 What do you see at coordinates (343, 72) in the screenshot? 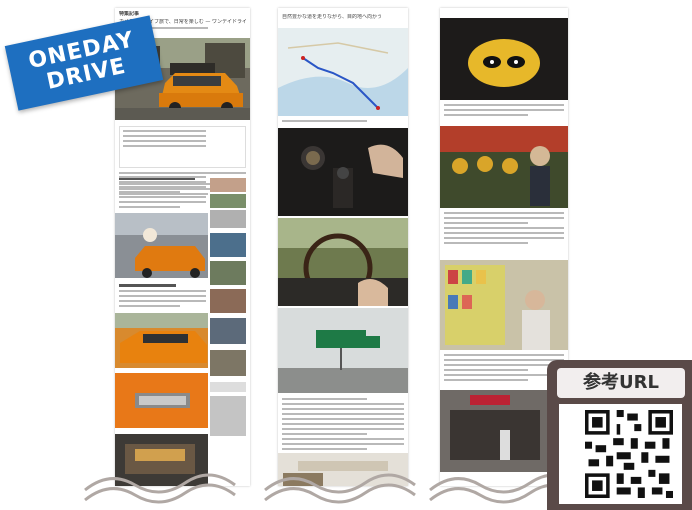
I see `route-map` at bounding box center [343, 72].